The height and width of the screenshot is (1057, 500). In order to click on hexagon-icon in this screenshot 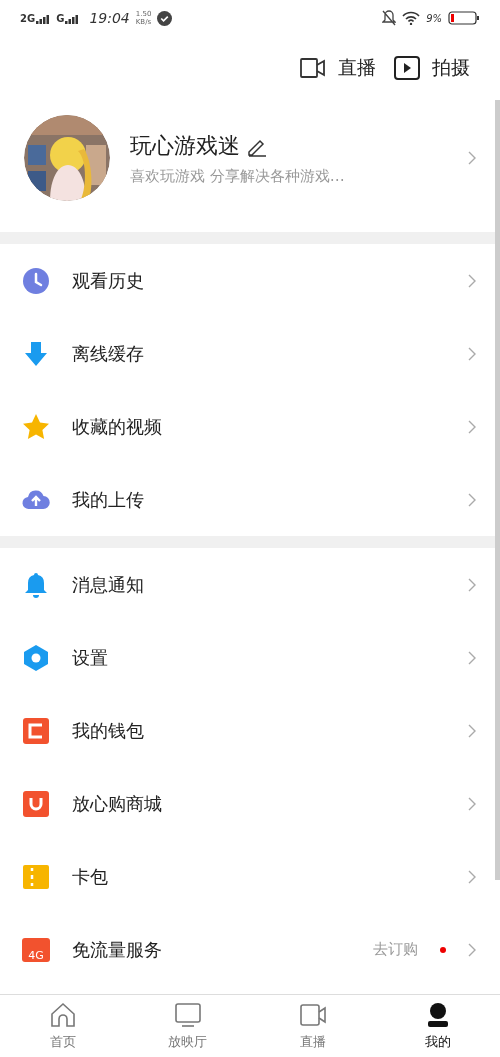, I will do `click(36, 657)`.